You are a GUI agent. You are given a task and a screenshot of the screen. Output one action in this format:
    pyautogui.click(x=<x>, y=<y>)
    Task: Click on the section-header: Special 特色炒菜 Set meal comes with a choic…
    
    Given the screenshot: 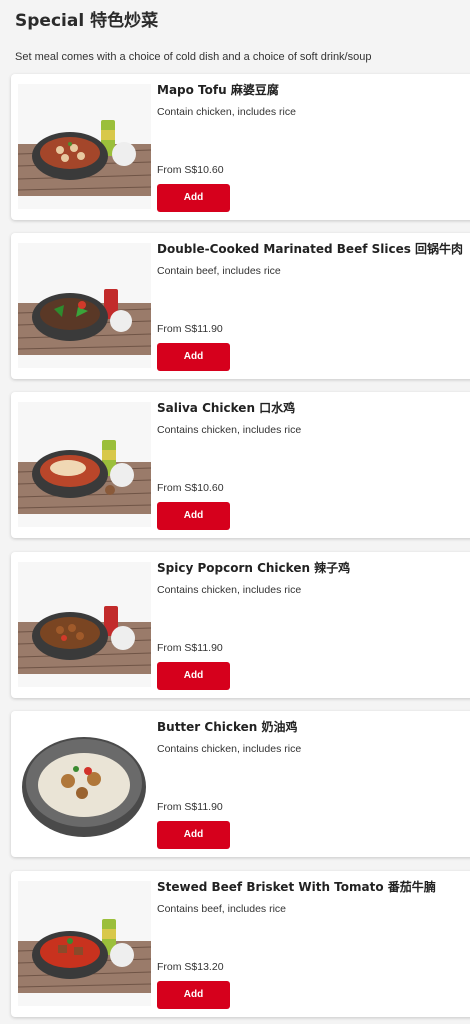 What is the action you would take?
    pyautogui.click(x=237, y=37)
    